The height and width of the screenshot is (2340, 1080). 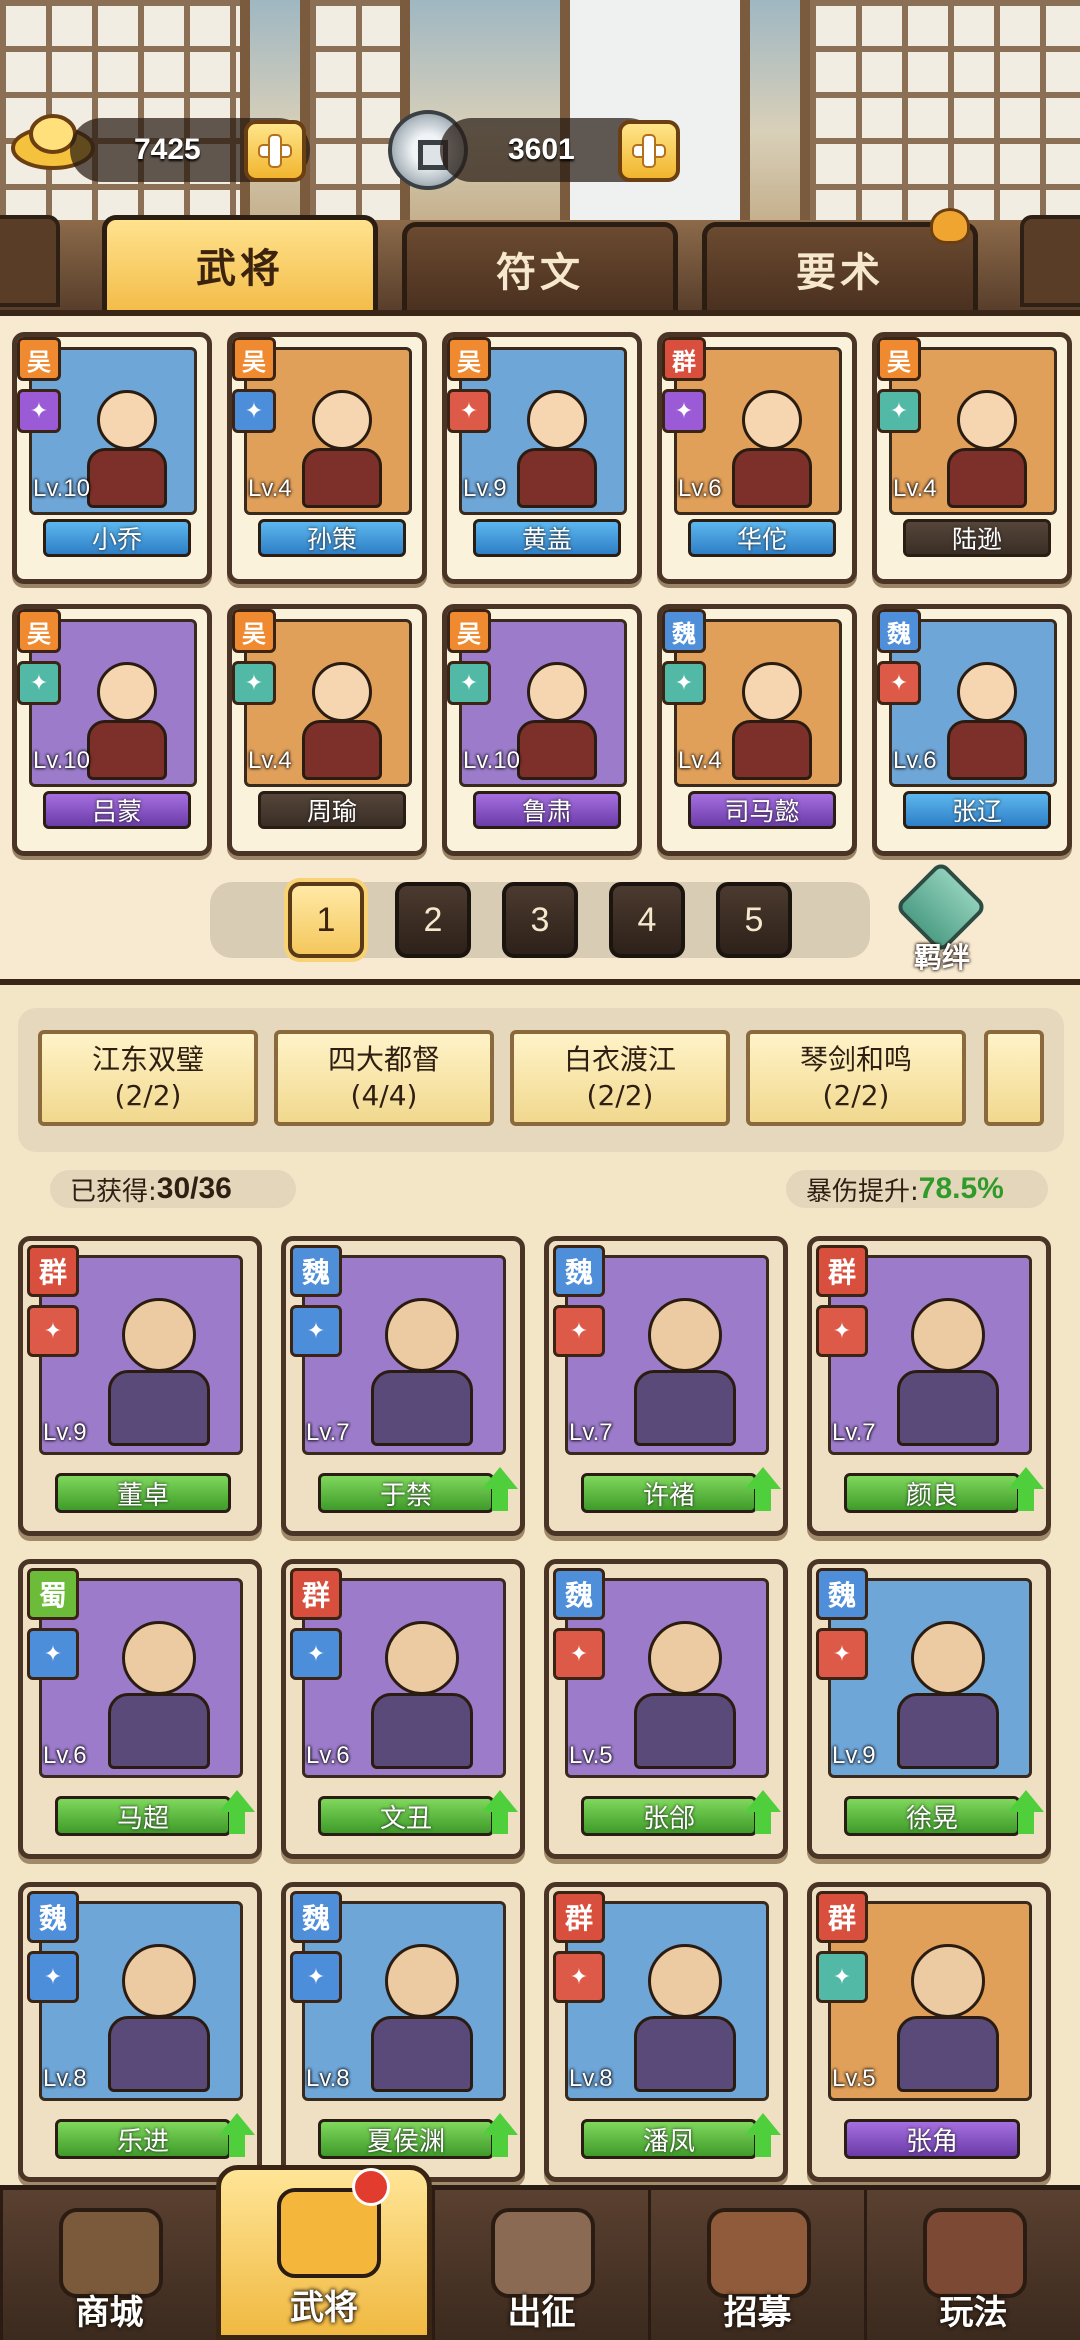 What do you see at coordinates (384, 1078) in the screenshot?
I see `bond-chip: 四大都督 (4/4)` at bounding box center [384, 1078].